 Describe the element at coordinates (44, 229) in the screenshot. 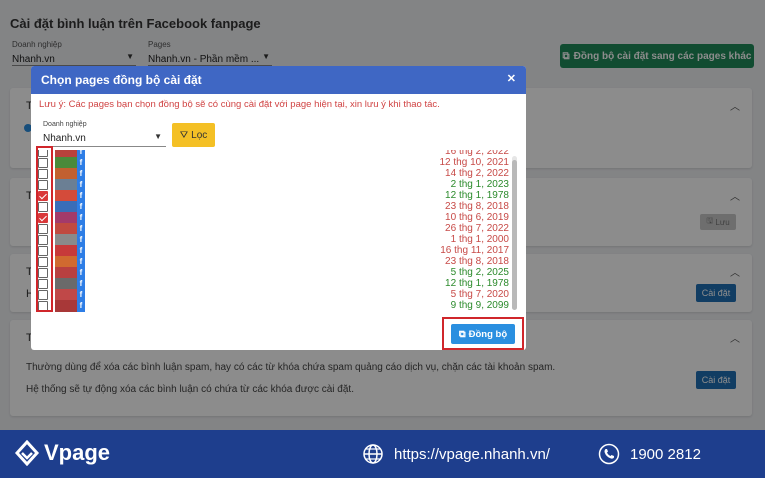

I see `checkbox-highlight` at that location.